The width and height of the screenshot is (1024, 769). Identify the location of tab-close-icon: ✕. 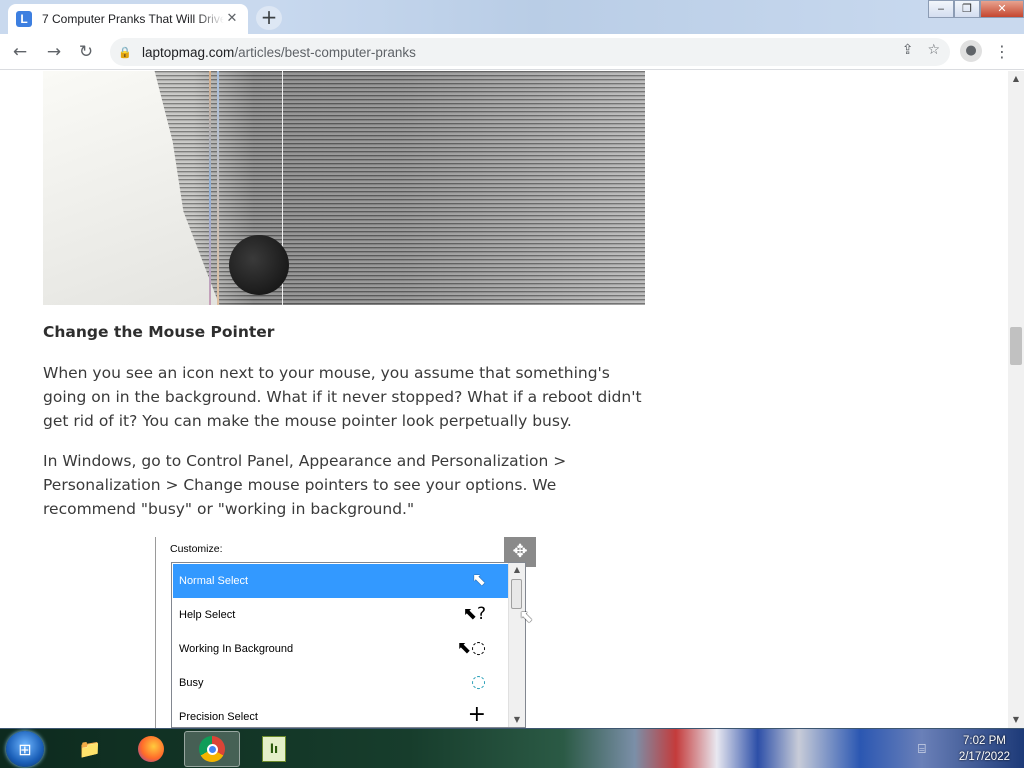
(232, 19).